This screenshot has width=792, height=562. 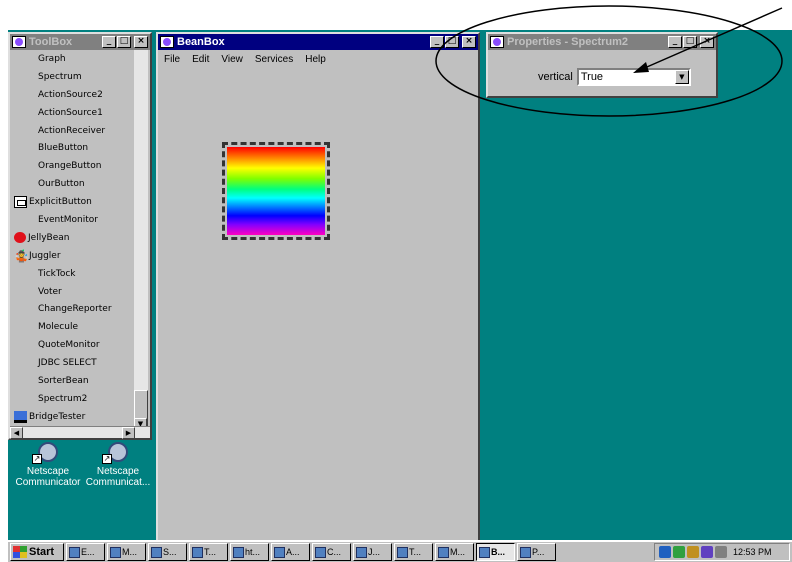 I want to click on toolbox-item: OurButton, so click(x=74, y=184).